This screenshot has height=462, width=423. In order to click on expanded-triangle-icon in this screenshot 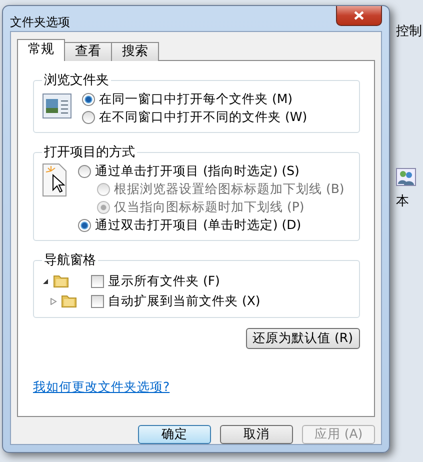, I will do `click(45, 281)`.